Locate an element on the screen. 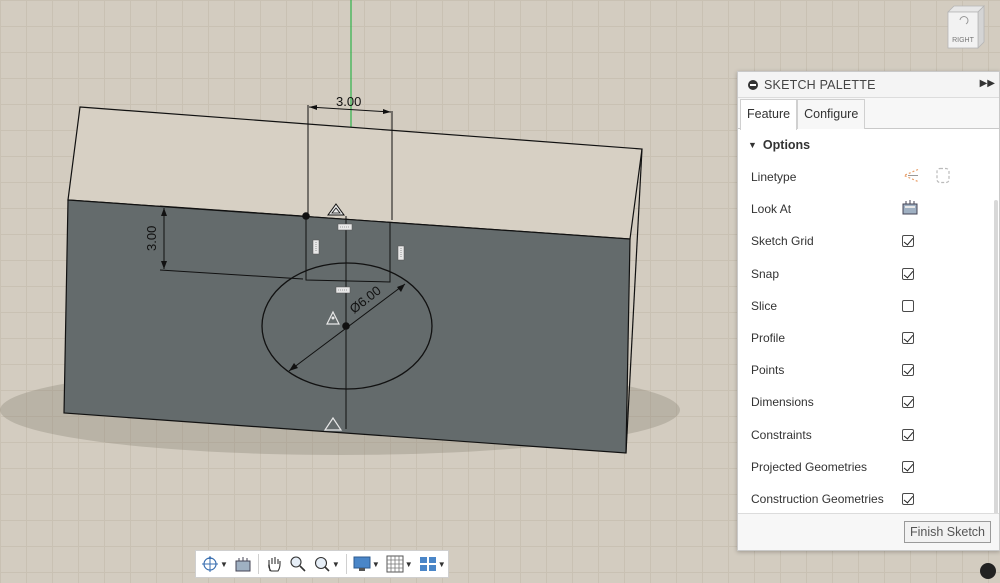 This screenshot has height=583, width=1000. dimensions-checkbox is located at coordinates (908, 402).